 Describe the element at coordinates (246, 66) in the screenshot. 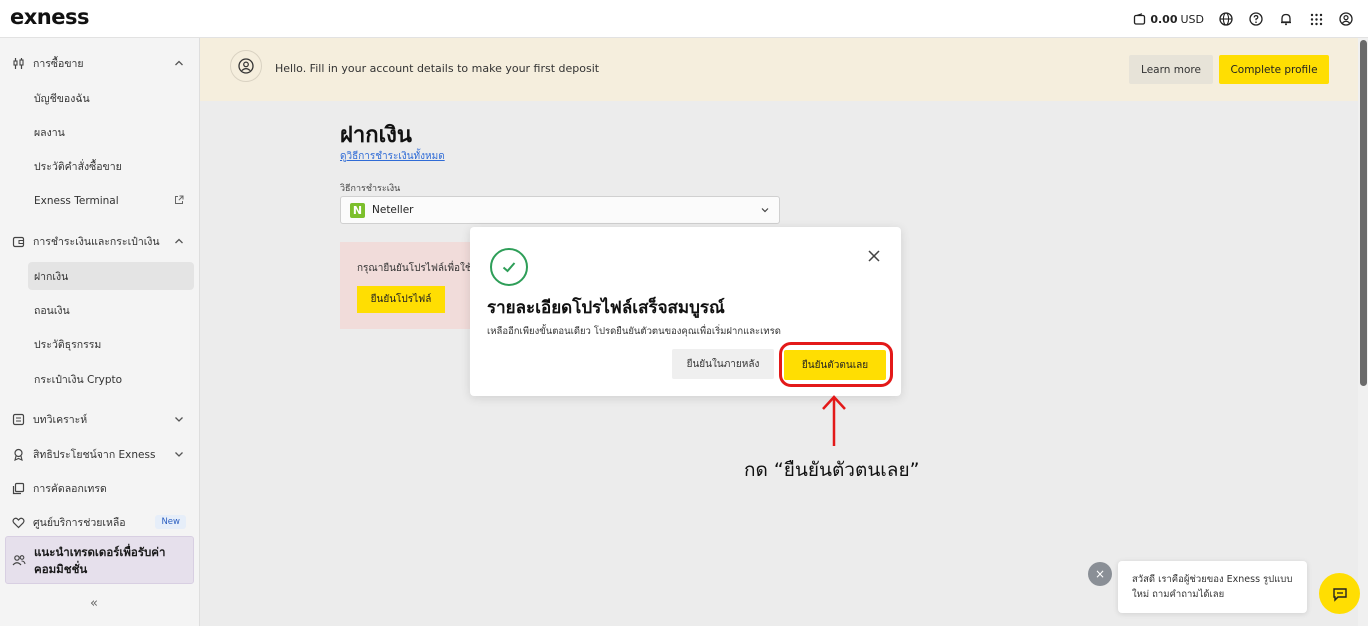

I see `user-avatar-icon` at that location.